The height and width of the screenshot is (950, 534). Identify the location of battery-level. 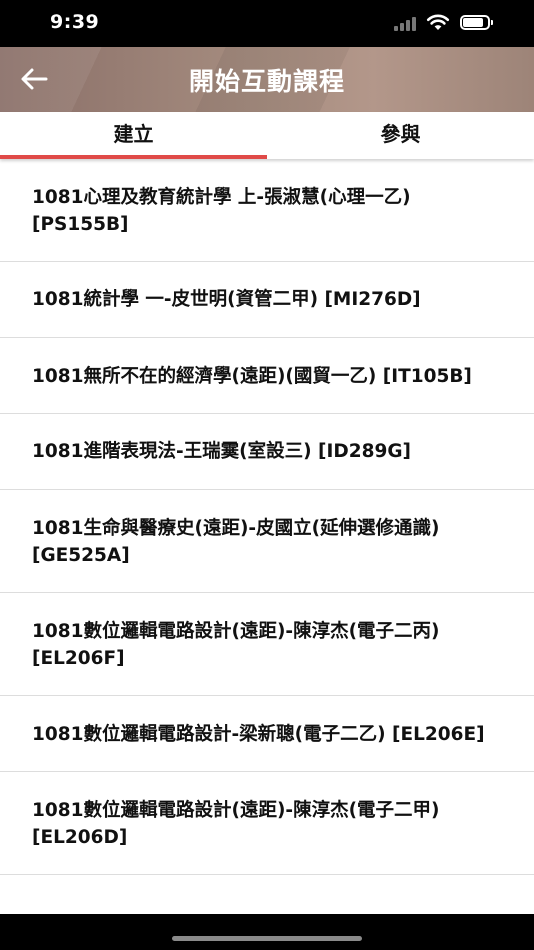
(473, 22).